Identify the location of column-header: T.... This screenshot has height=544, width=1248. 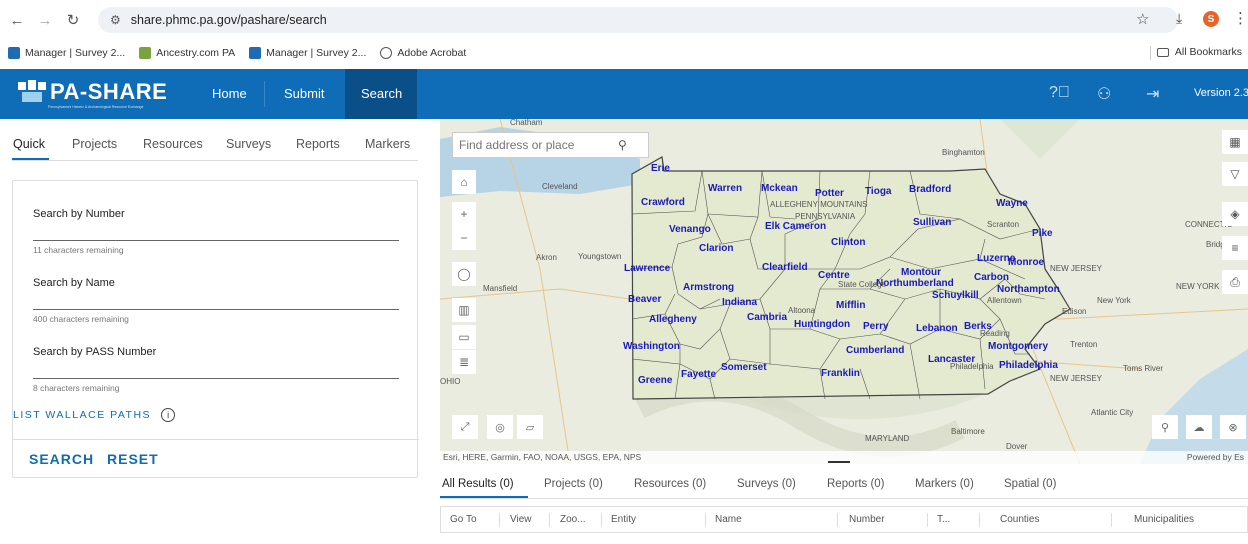
(943, 519).